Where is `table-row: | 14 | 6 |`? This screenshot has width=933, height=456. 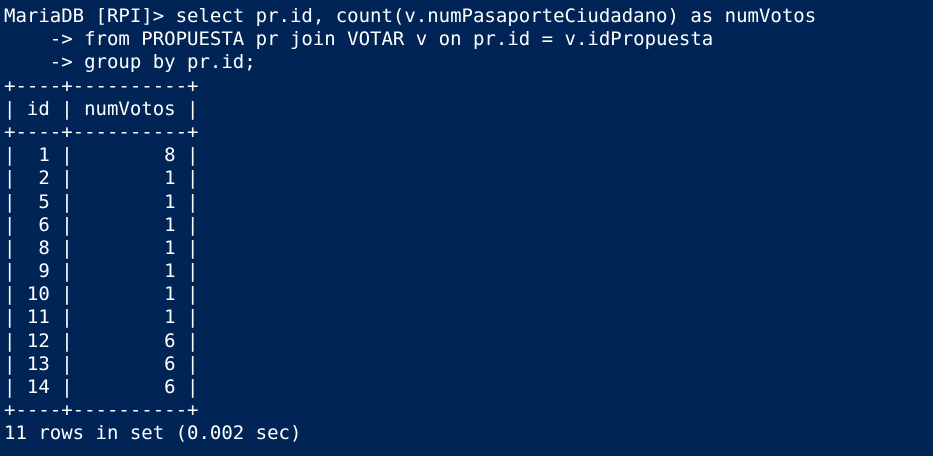
table-row: | 14 | 6 | is located at coordinates (101, 387).